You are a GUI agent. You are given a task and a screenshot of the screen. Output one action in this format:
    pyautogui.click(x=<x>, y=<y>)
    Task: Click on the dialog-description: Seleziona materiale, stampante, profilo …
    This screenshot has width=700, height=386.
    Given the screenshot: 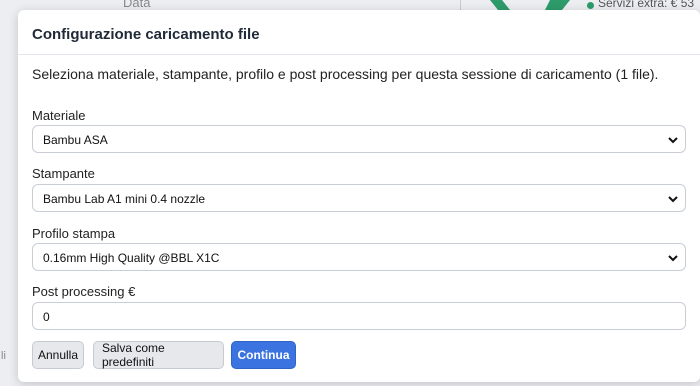 What is the action you would take?
    pyautogui.click(x=345, y=74)
    